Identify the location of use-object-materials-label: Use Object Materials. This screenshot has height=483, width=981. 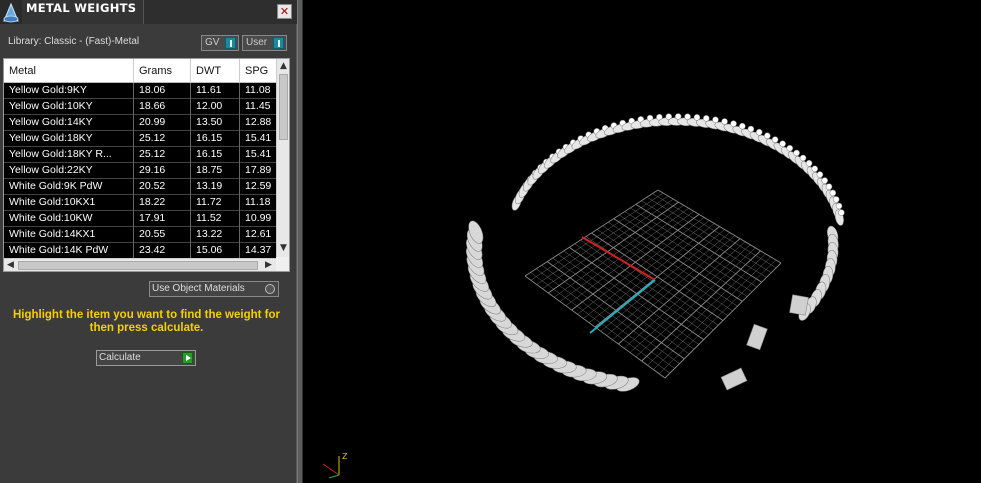
(198, 288).